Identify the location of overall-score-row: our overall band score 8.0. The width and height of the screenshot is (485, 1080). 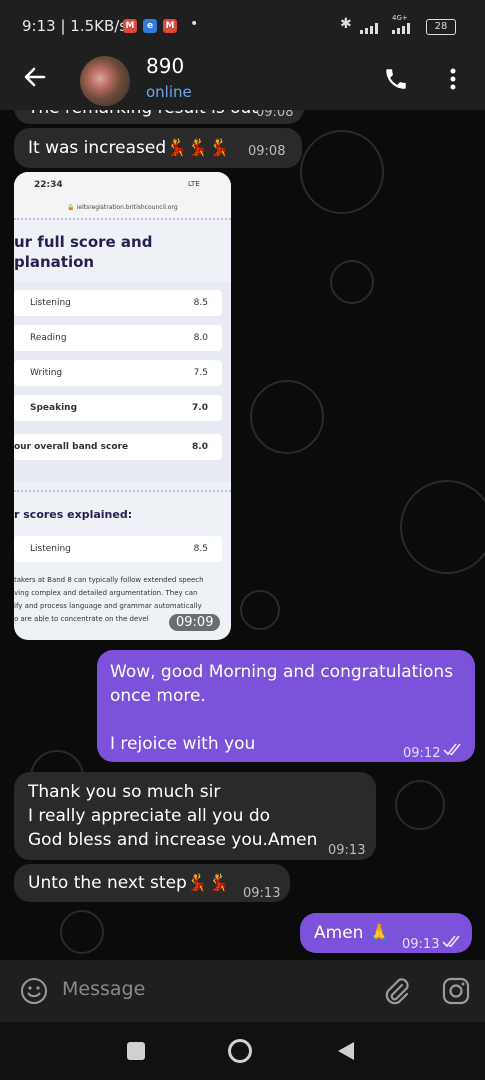
(118, 447).